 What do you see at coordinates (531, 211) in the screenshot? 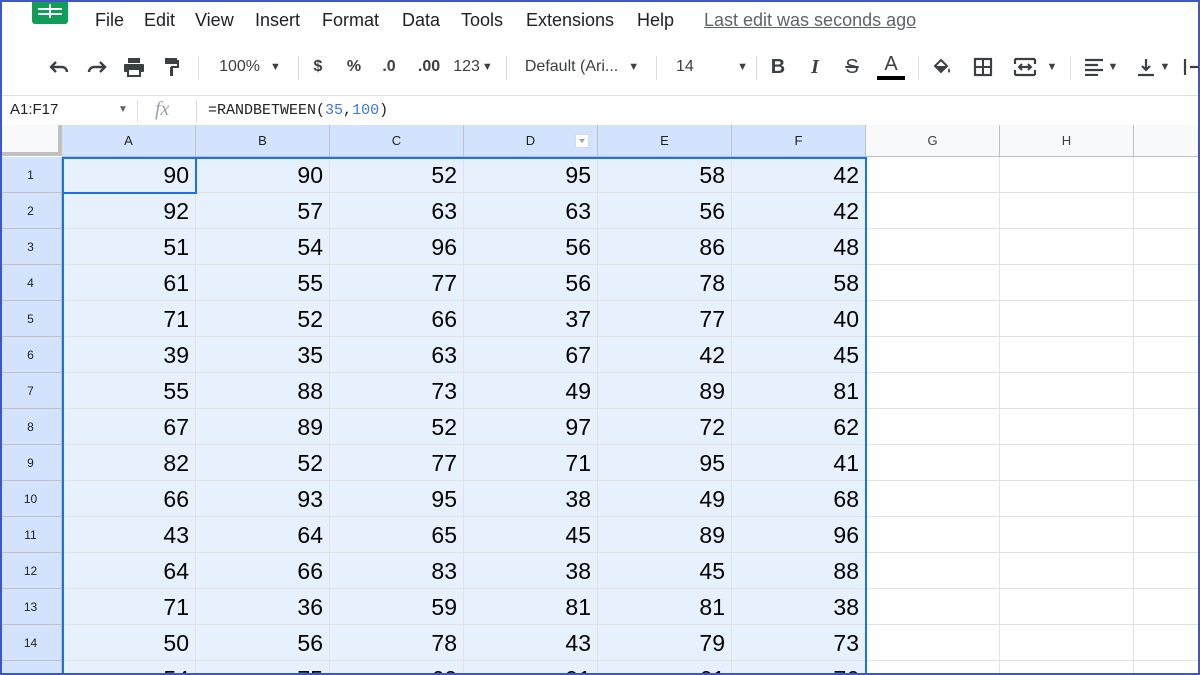
I see `cell: 63` at bounding box center [531, 211].